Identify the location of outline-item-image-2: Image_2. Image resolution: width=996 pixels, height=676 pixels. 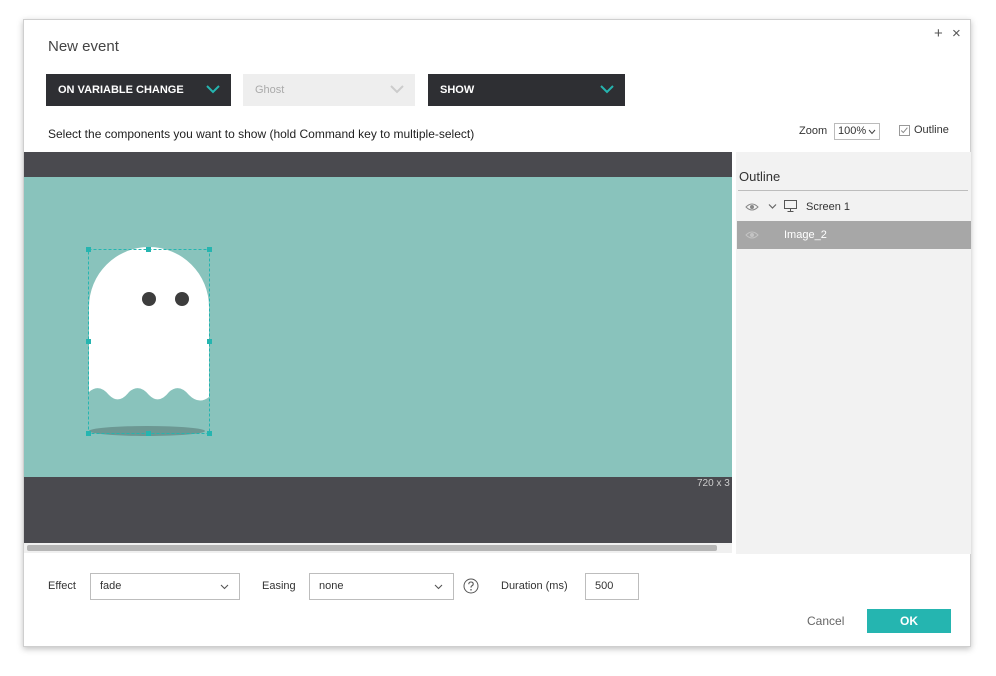
(854, 235).